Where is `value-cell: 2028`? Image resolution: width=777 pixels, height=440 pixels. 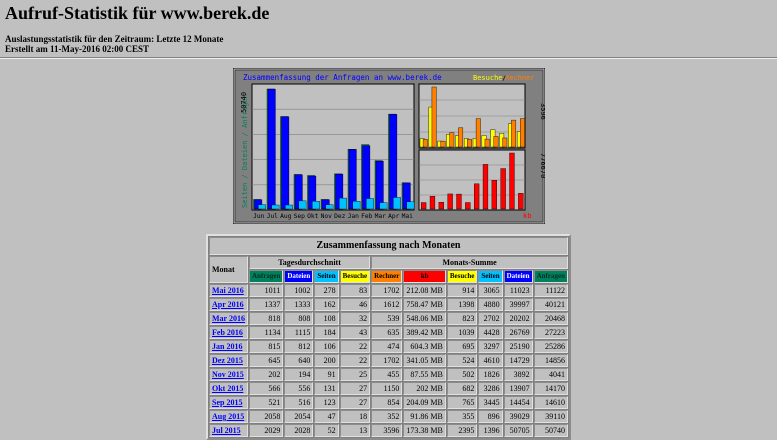 value-cell: 2028 is located at coordinates (299, 430).